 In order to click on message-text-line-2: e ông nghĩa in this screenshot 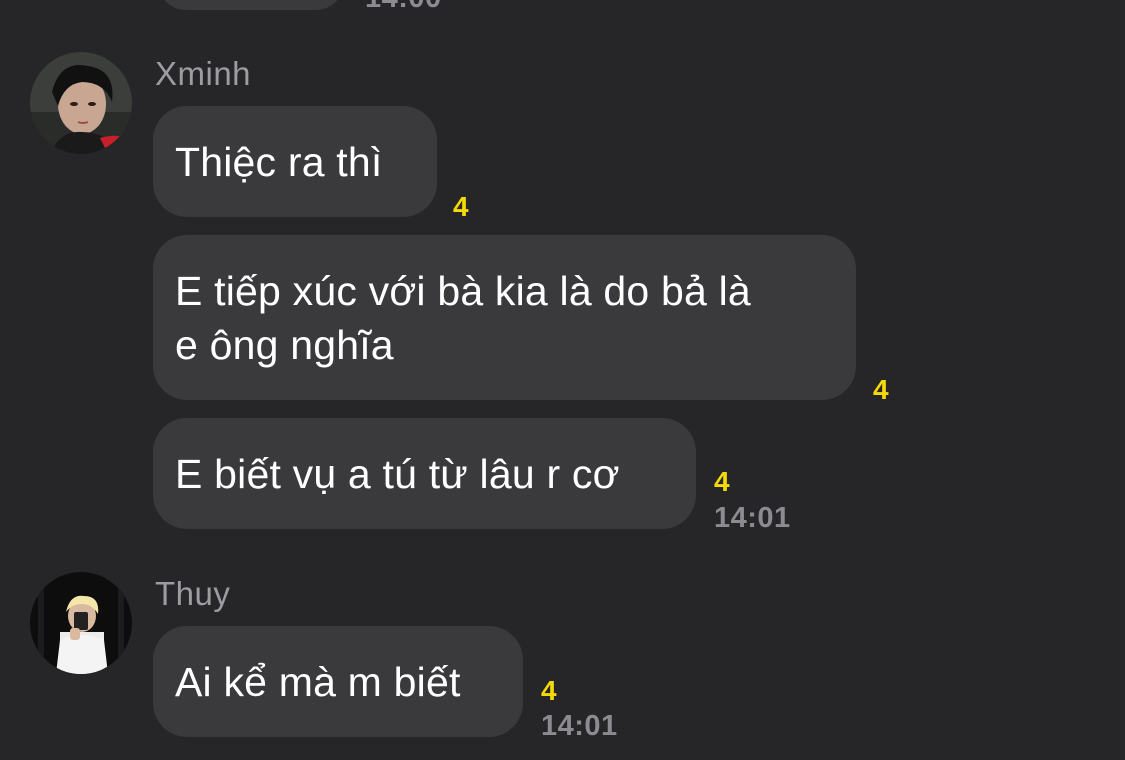, I will do `click(284, 344)`.